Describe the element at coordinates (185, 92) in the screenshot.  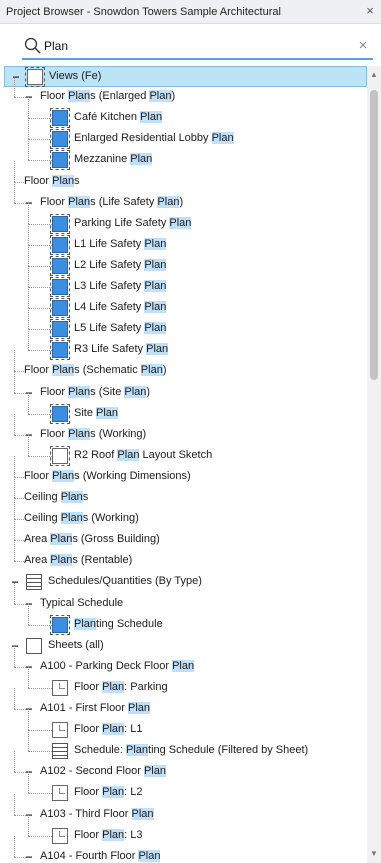
I see `tree-row: − Floor Plans (Enlarged Plan)` at that location.